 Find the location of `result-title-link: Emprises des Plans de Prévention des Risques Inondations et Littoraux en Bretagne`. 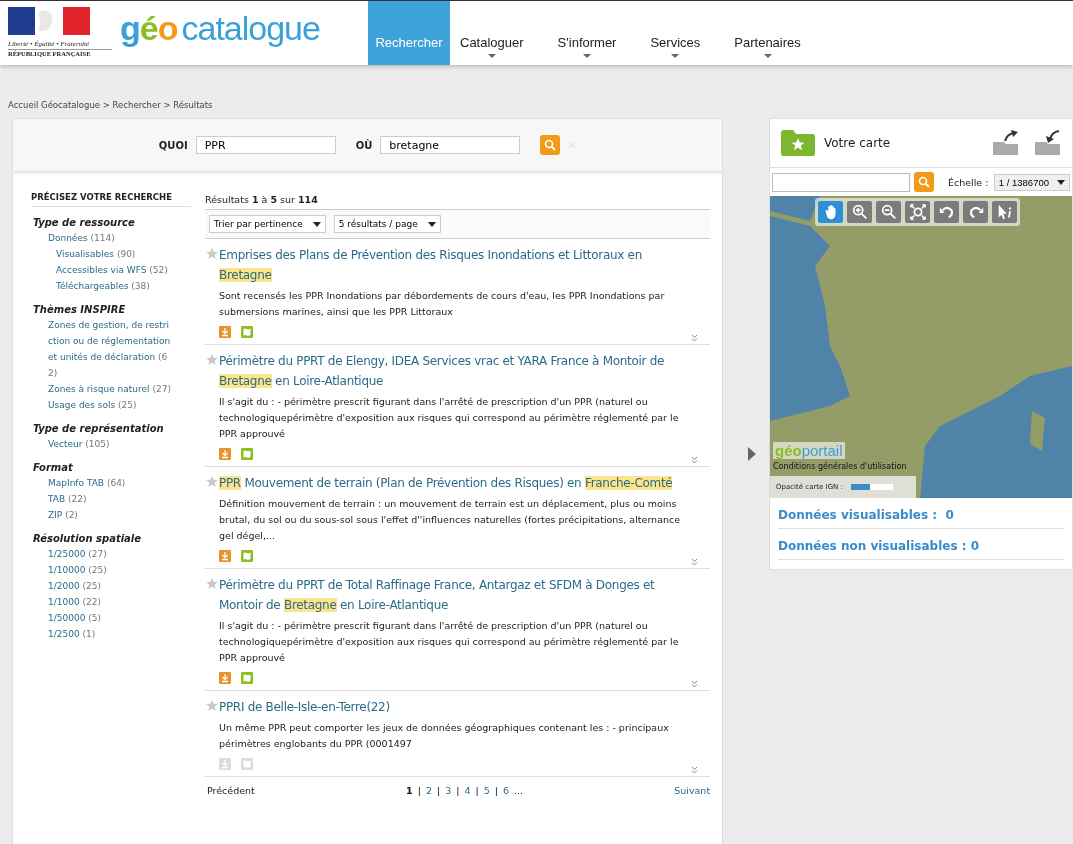

result-title-link: Emprises des Plans de Prévention des Risques Inondations et Littoraux en Bretagne is located at coordinates (458, 265).